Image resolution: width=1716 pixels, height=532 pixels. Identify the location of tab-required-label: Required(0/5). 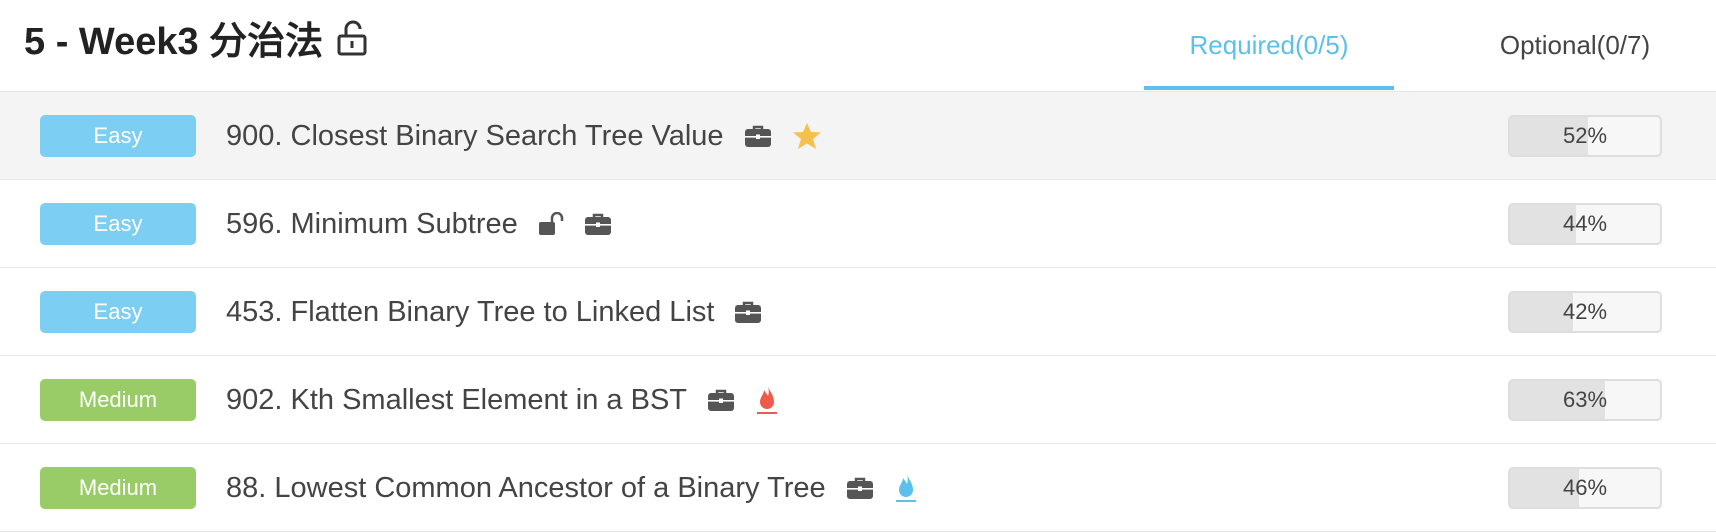
(1269, 44).